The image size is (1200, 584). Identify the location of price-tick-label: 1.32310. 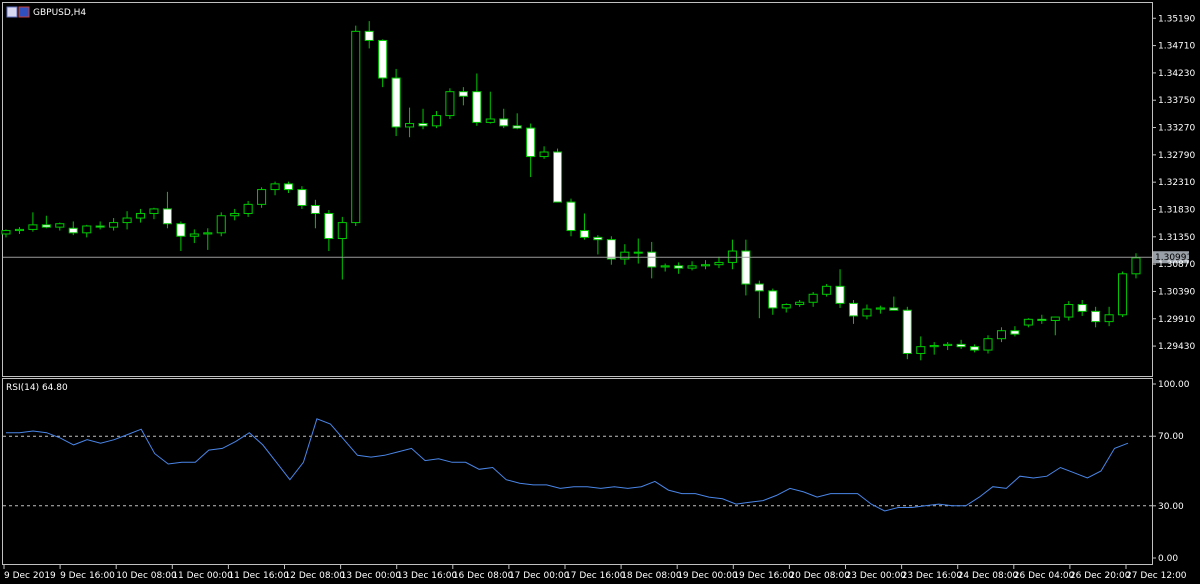
(1176, 183).